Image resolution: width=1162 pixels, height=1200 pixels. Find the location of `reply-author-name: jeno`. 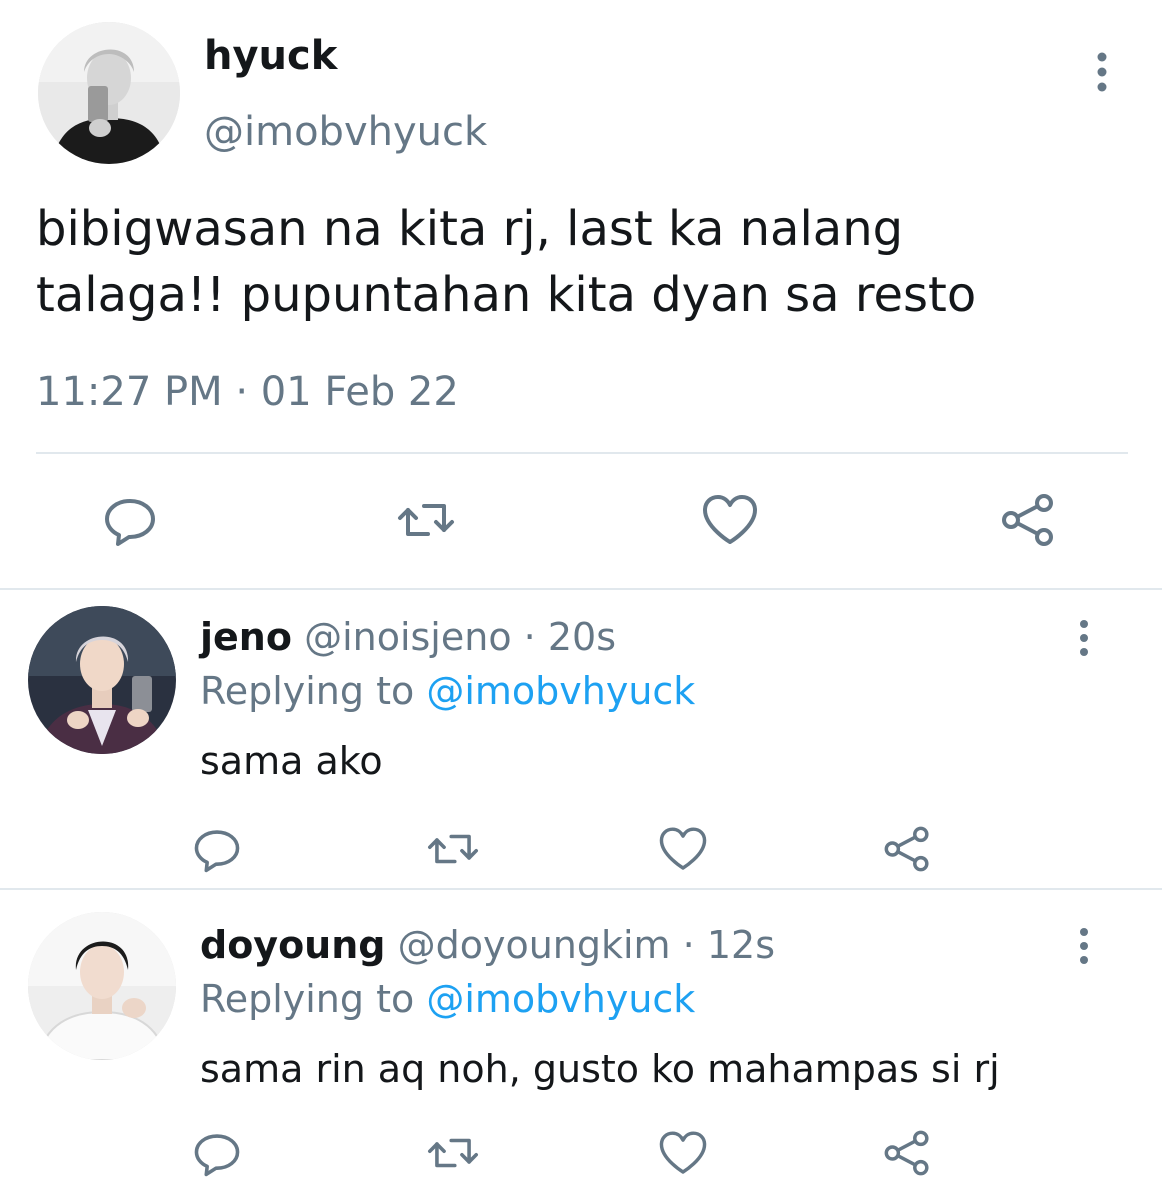

reply-author-name: jeno is located at coordinates (246, 637).